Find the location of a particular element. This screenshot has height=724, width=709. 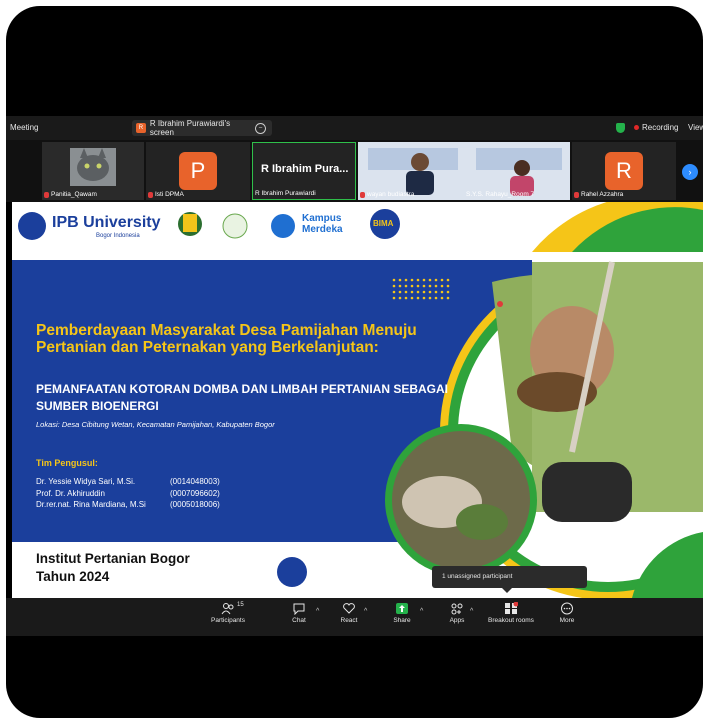

active-speaker-tile: R Ibrahim Pura... R Ibrahim Purawiardi is located at coordinates (304, 171).